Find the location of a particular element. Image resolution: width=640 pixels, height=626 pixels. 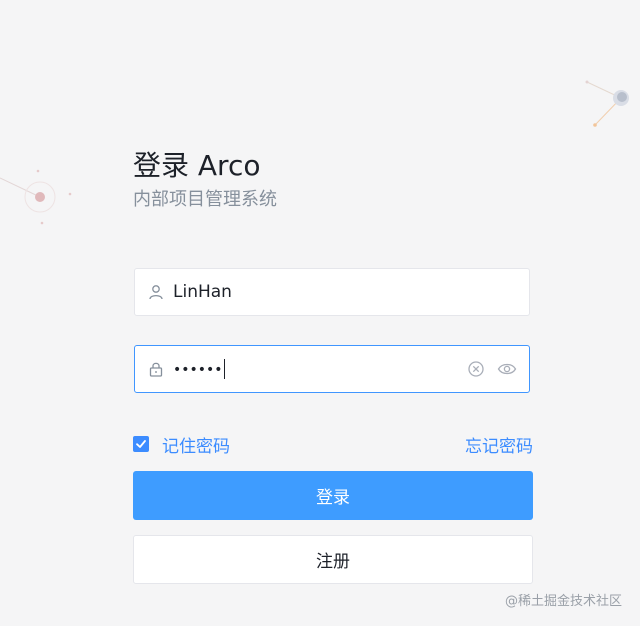

text-caret is located at coordinates (224, 369).